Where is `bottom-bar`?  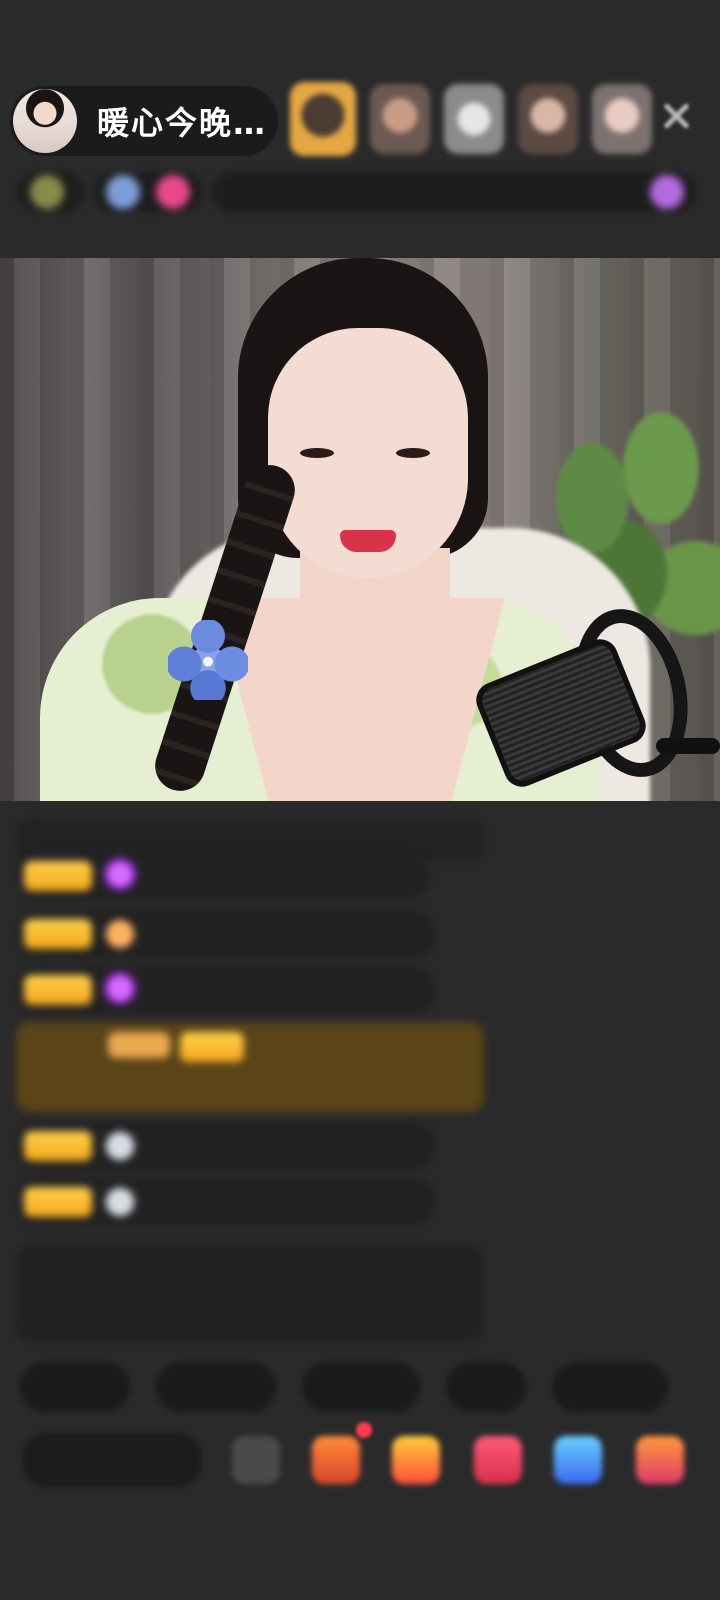
bottom-bar is located at coordinates (360, 1458).